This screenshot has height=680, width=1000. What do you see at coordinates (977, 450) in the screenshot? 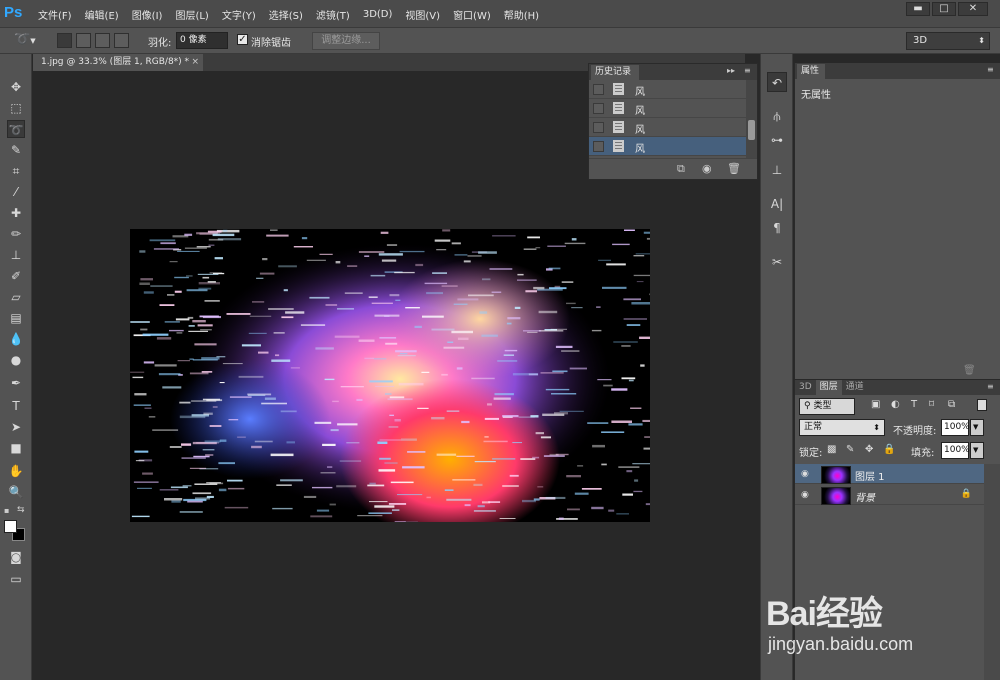
I see `fill-dropdown: ▼` at bounding box center [977, 450].